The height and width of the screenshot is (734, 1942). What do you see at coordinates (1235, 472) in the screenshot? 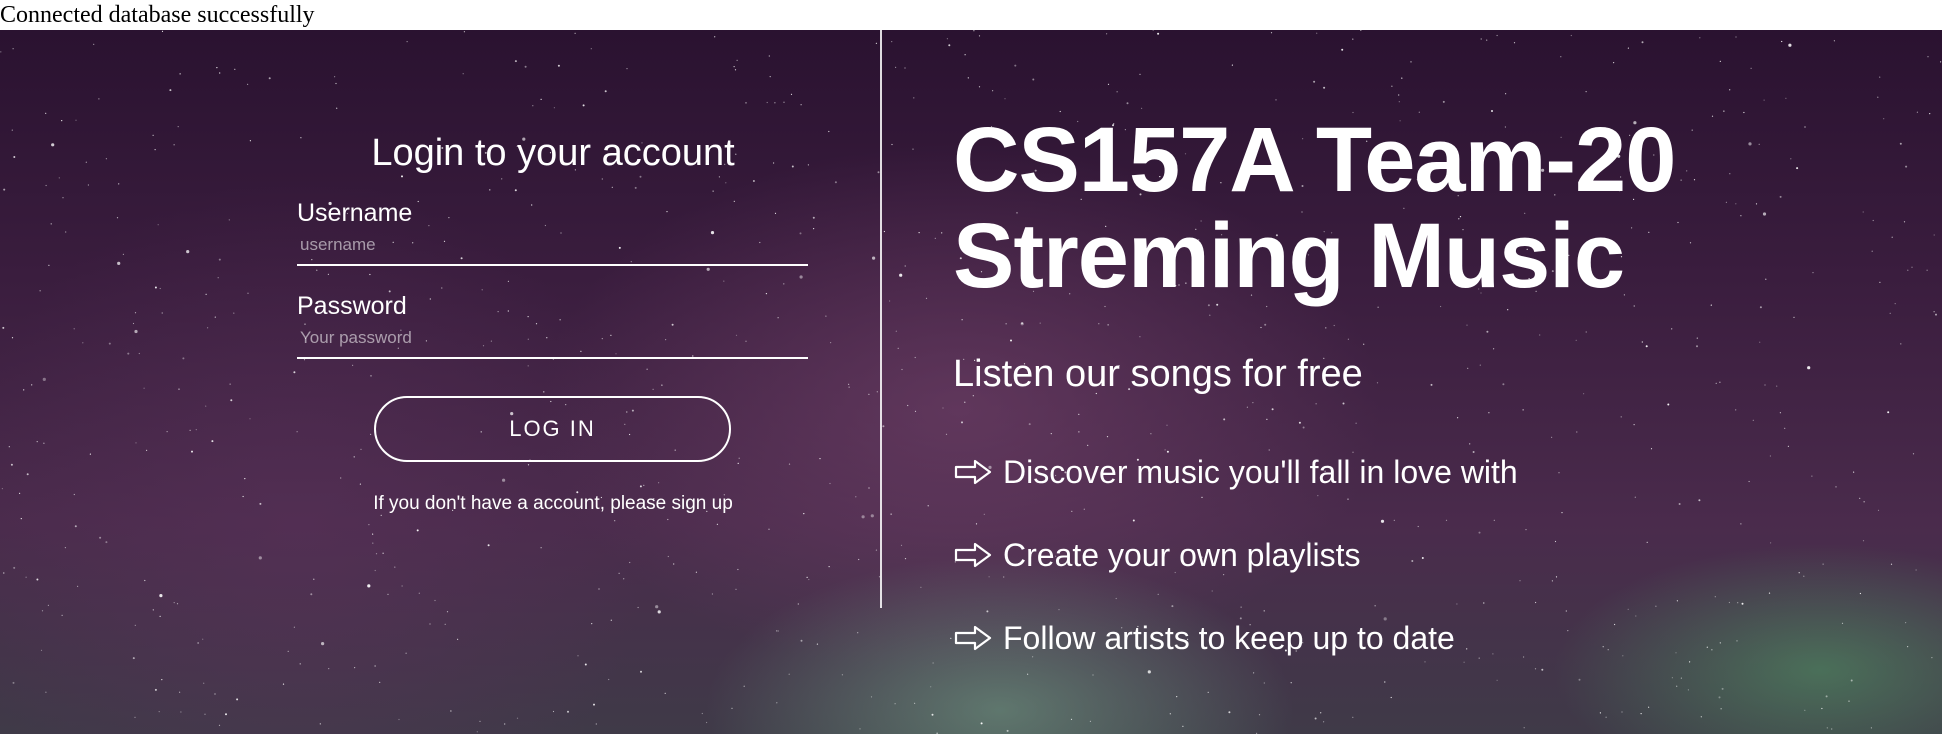
I see `feature-item: Discover music you'll fall in love with` at bounding box center [1235, 472].